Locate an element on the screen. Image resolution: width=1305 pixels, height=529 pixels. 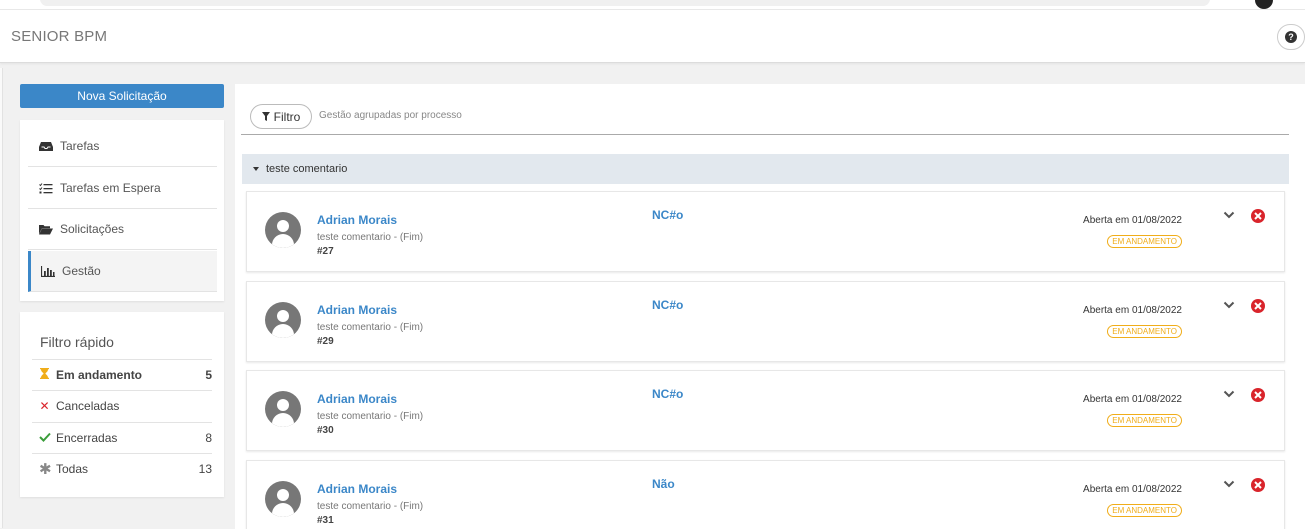
quick-filter-count: 13 is located at coordinates (205, 469).